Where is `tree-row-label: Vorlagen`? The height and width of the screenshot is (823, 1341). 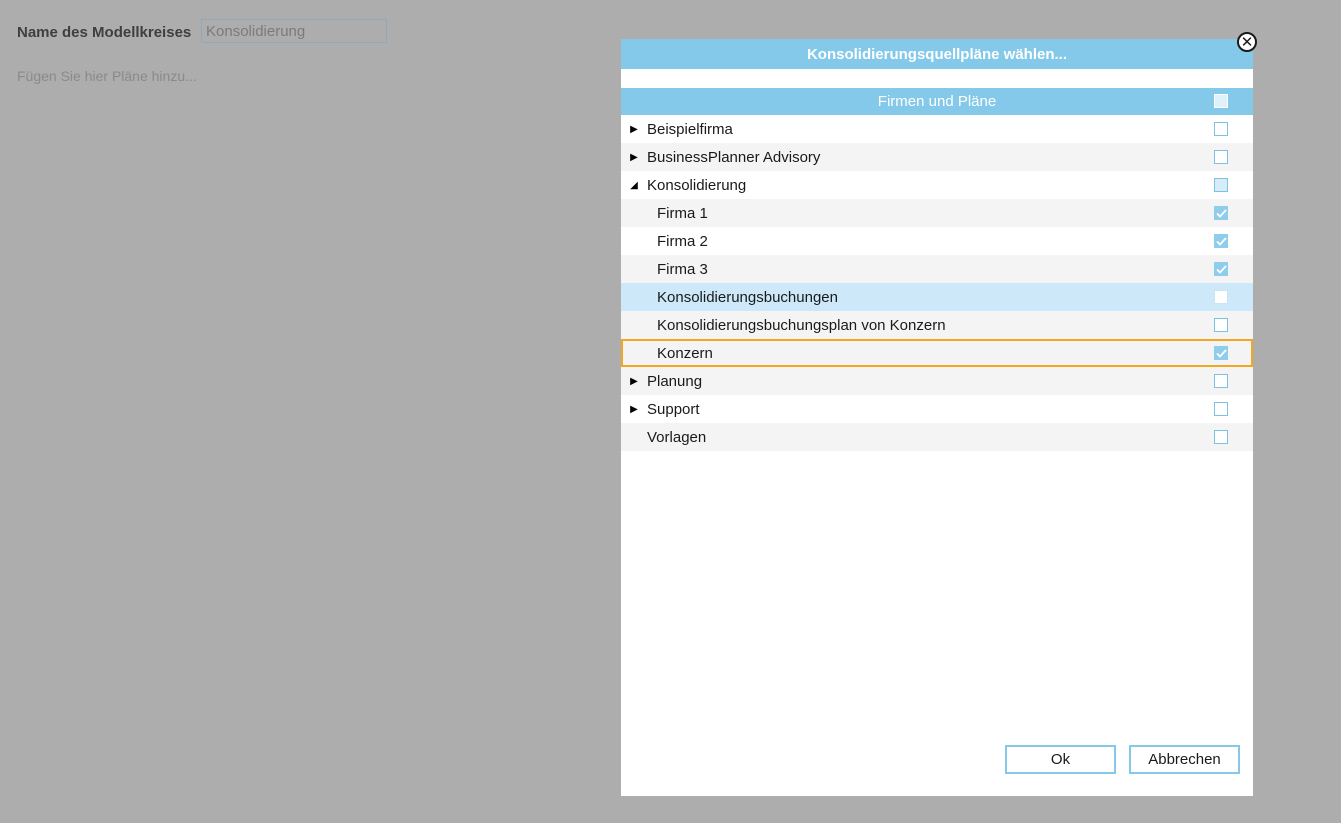 tree-row-label: Vorlagen is located at coordinates (677, 437).